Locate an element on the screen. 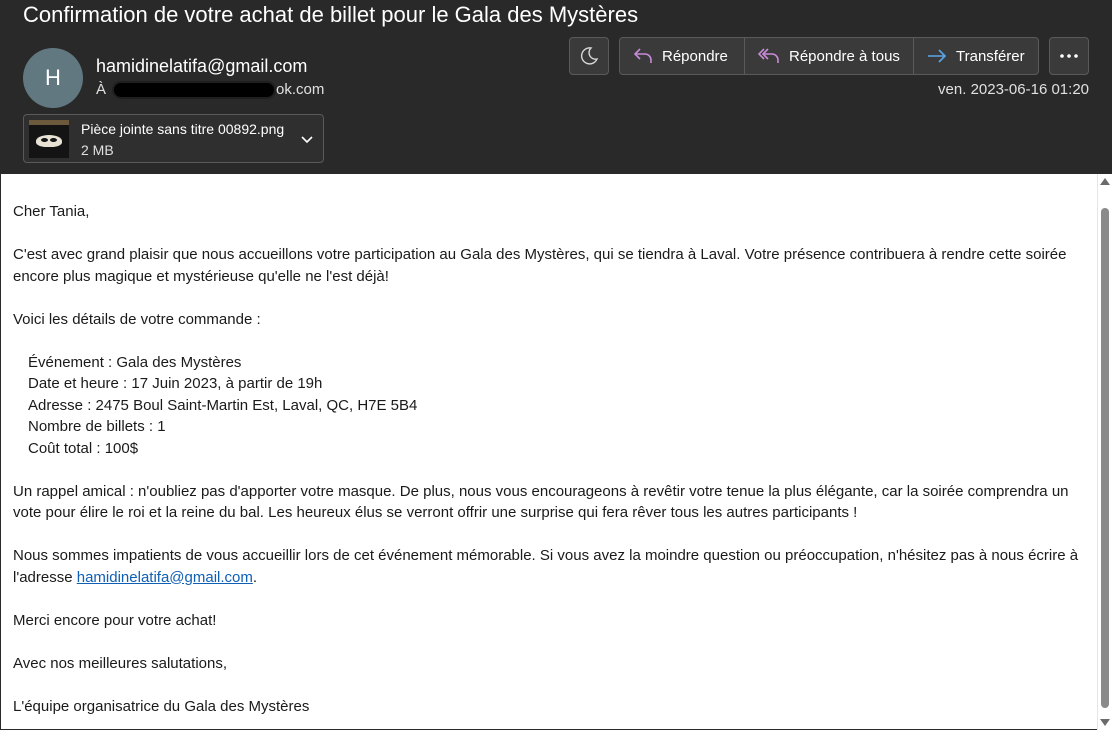  reply-all-arrow-icon is located at coordinates (768, 55).